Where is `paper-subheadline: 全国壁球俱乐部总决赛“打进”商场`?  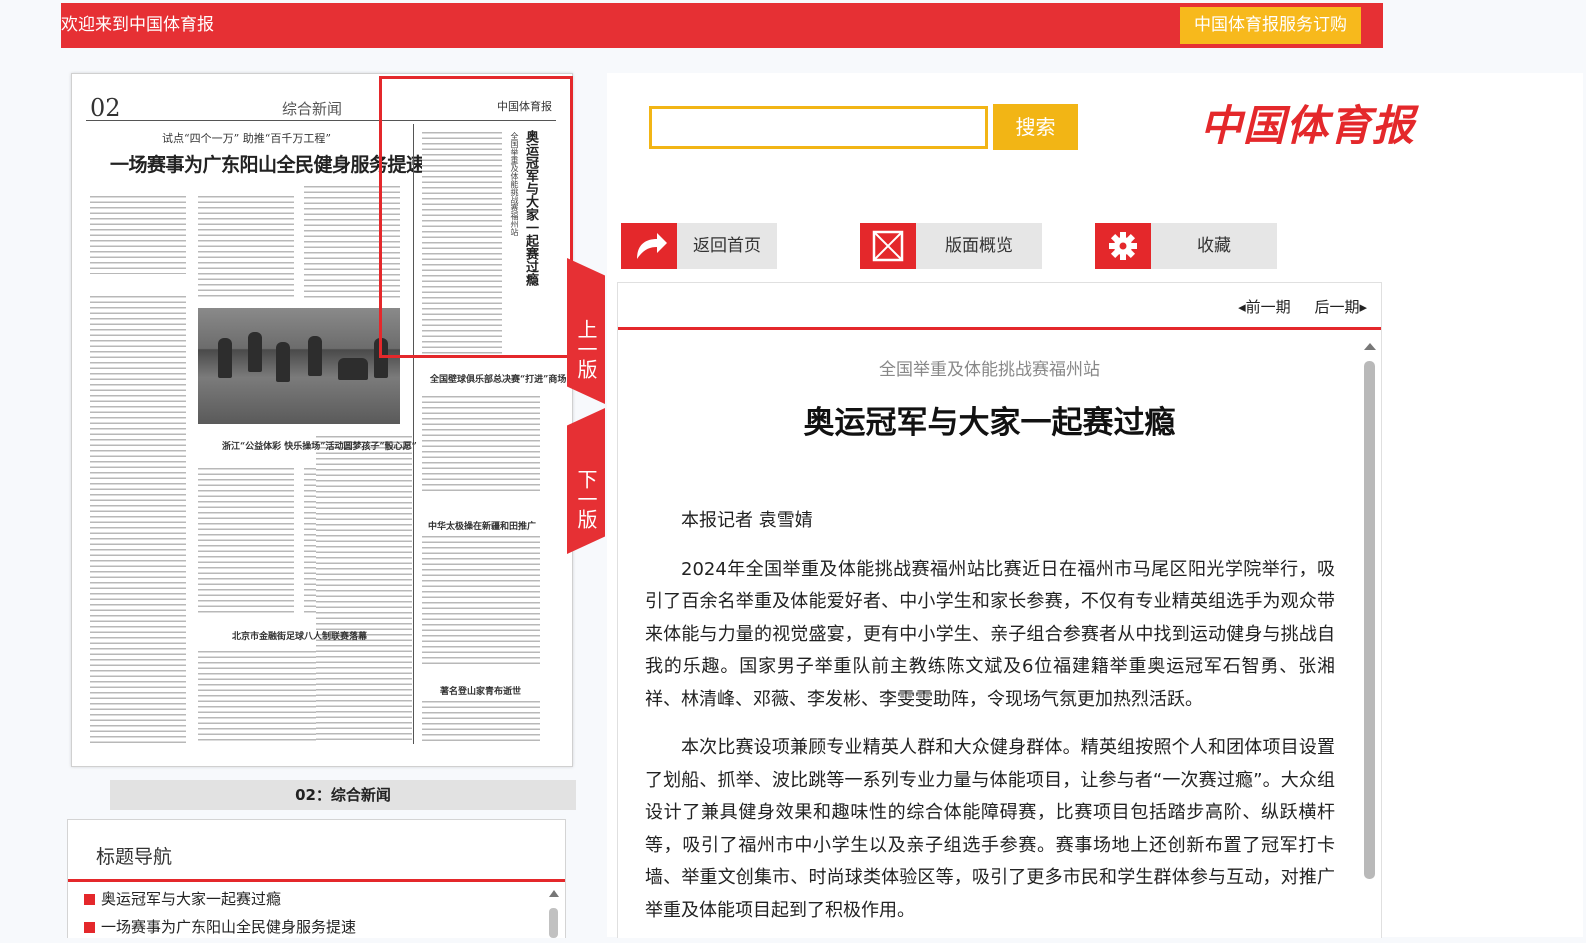
paper-subheadline: 全国壁球俱乐部总决赛“打进”商场 is located at coordinates (498, 380).